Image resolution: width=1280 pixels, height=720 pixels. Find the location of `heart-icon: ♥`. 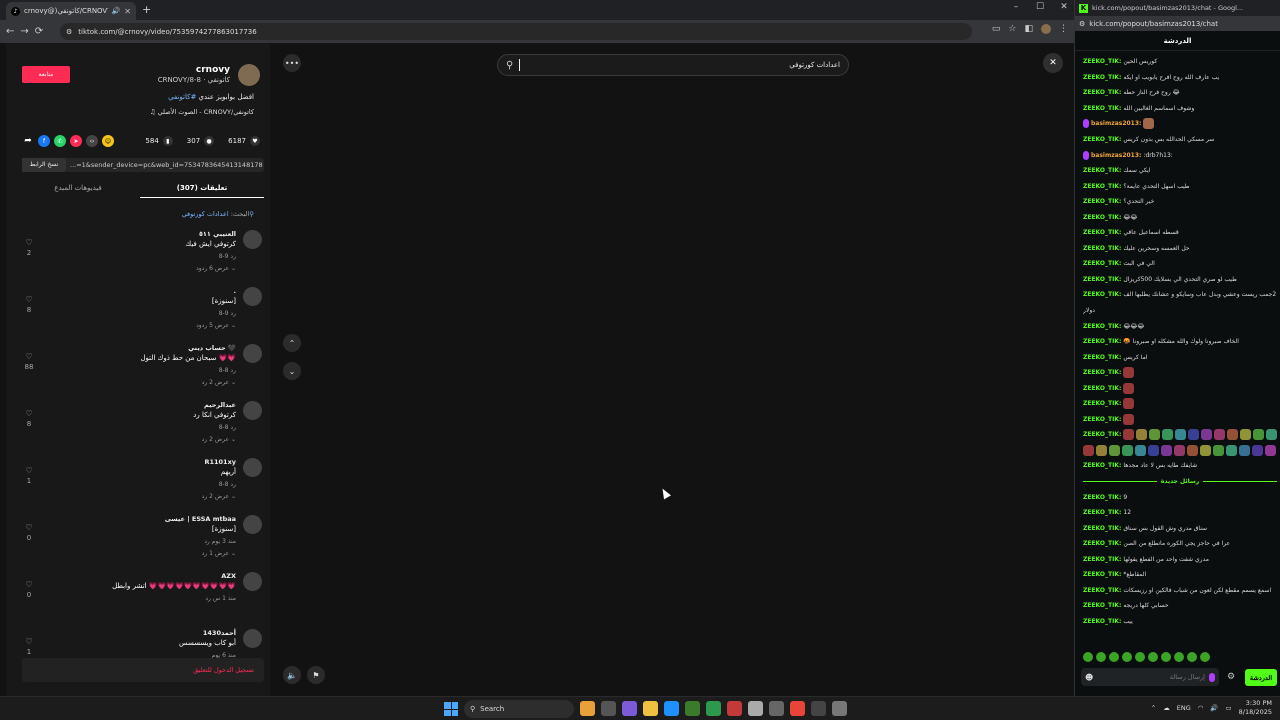

heart-icon: ♥ is located at coordinates (255, 141).